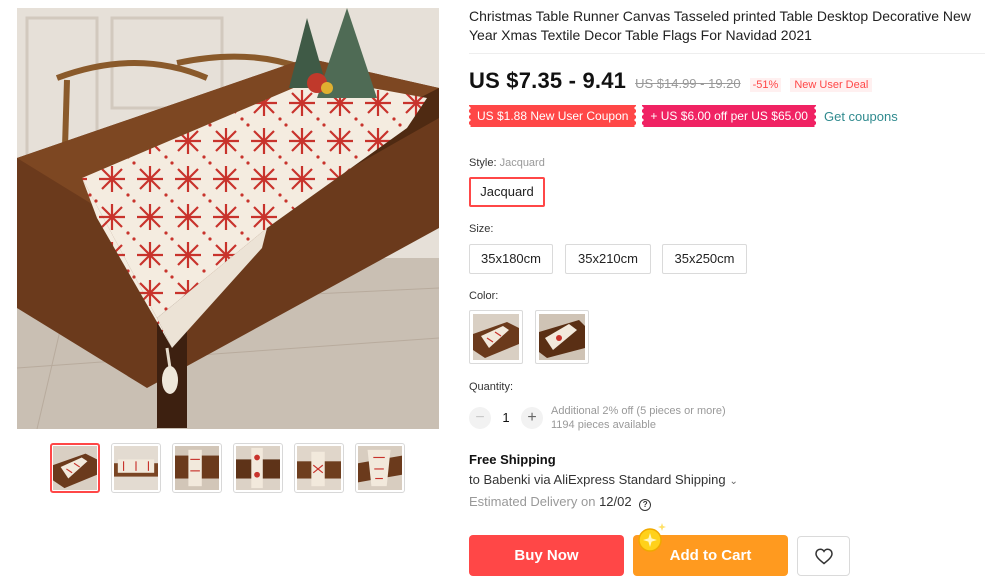  Describe the element at coordinates (704, 259) in the screenshot. I see `size-option-35x250: 35x250cm` at that location.